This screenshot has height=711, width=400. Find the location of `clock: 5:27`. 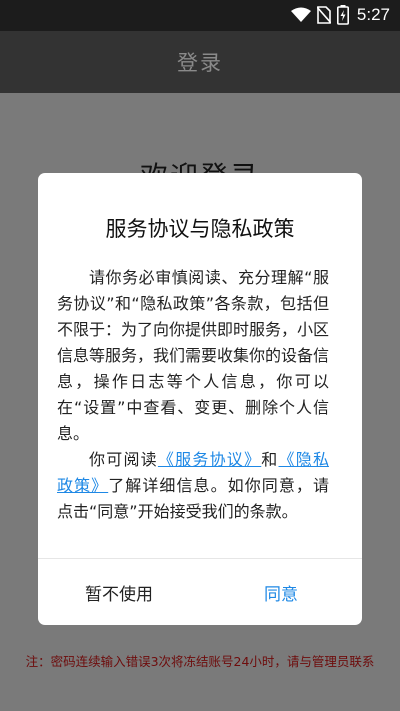

clock: 5:27 is located at coordinates (373, 14).